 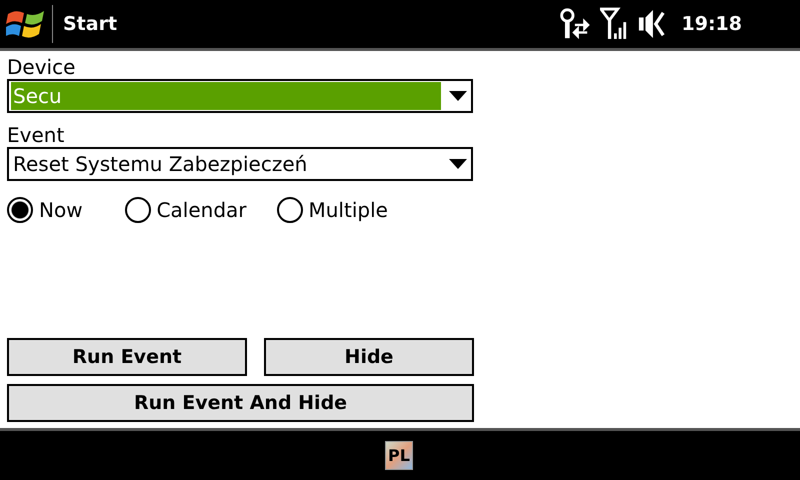 I want to click on action-button: Run Event, so click(x=127, y=357).